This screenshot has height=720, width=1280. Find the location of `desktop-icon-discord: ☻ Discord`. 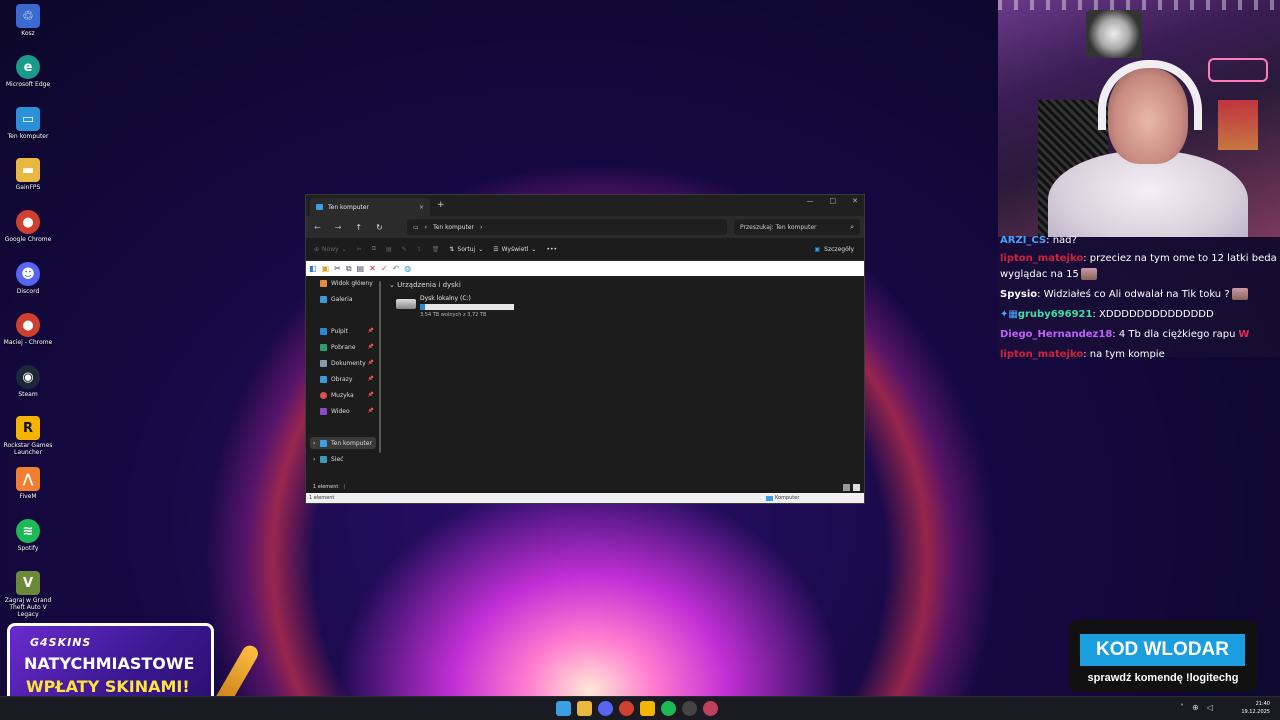

desktop-icon-discord: ☻ Discord is located at coordinates (28, 278).